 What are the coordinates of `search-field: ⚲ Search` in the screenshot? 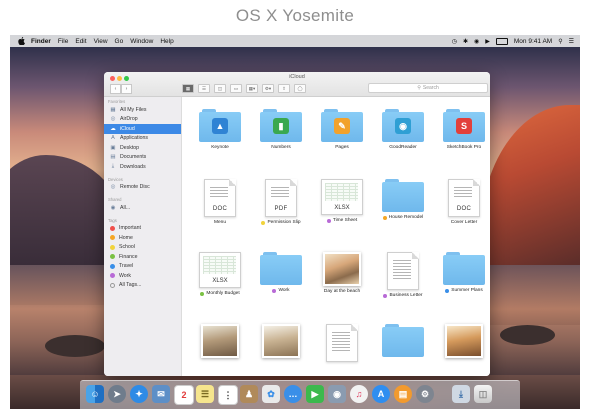 It's located at (428, 88).